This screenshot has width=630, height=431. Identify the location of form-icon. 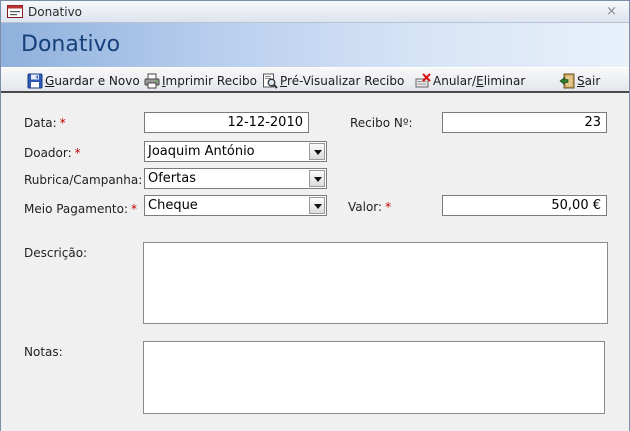
(15, 11).